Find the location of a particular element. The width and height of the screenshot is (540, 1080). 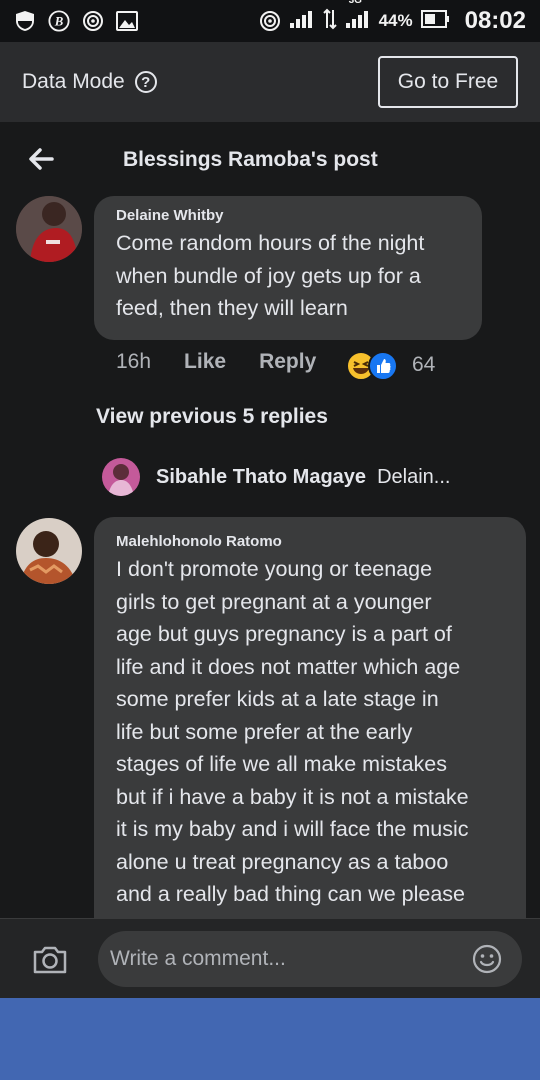

data-mode-bar: Data Mode ? Go to Free is located at coordinates (270, 82).